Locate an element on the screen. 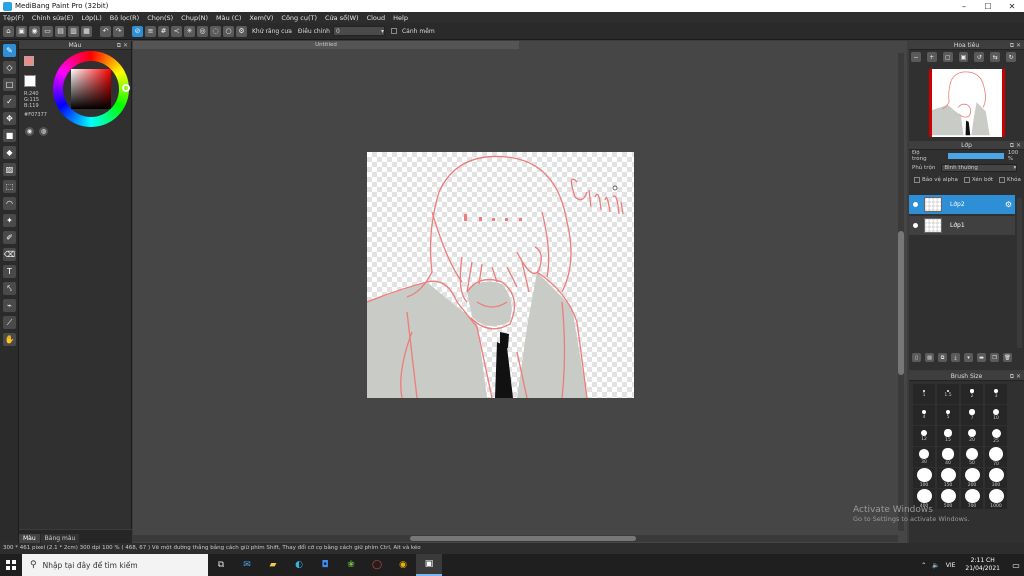  layer-settings-icon: ❐ is located at coordinates (994, 357).